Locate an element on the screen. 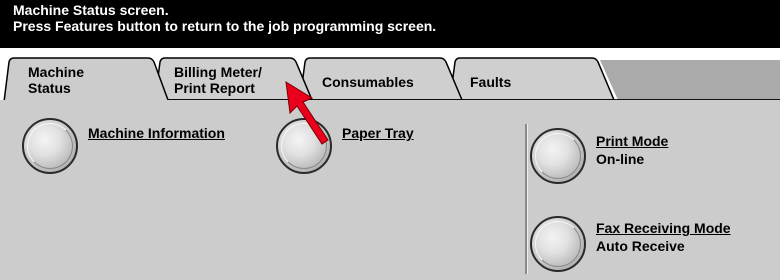 This screenshot has height=280, width=780. fax-receiving-mode-value: Auto Receive is located at coordinates (640, 246).